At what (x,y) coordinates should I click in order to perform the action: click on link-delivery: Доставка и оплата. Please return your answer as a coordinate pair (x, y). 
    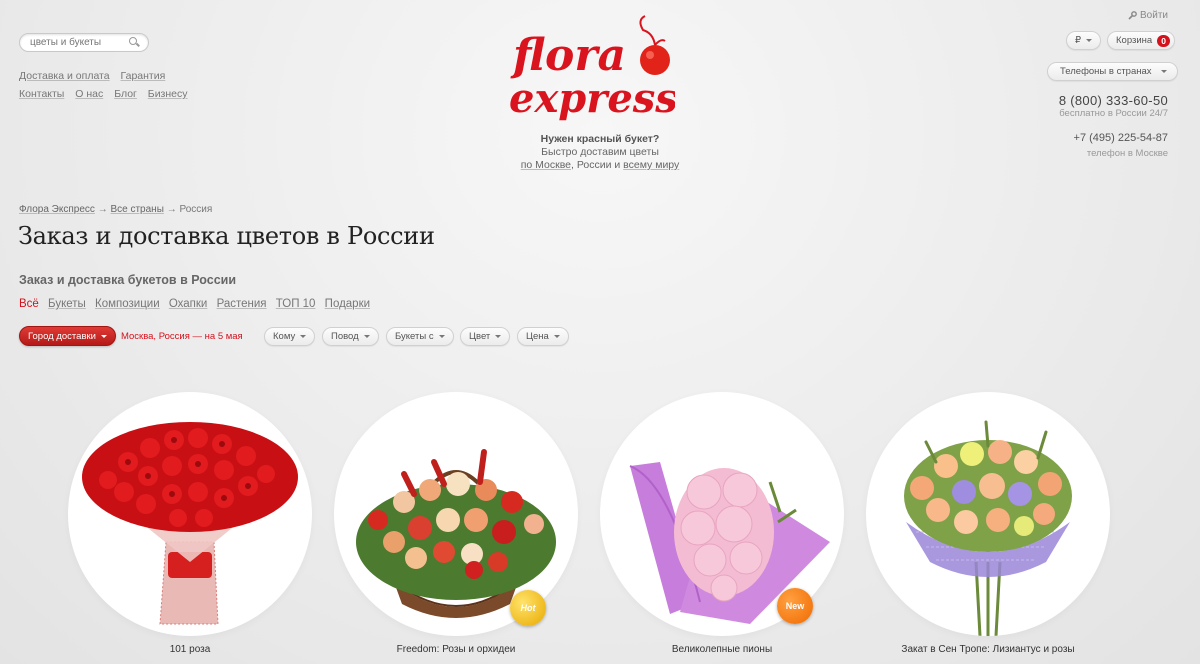
    Looking at the image, I should click on (64, 76).